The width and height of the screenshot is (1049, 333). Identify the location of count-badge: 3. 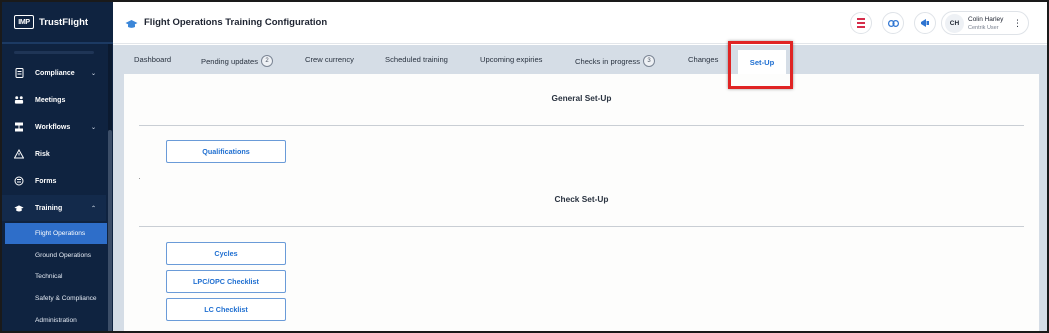
(649, 61).